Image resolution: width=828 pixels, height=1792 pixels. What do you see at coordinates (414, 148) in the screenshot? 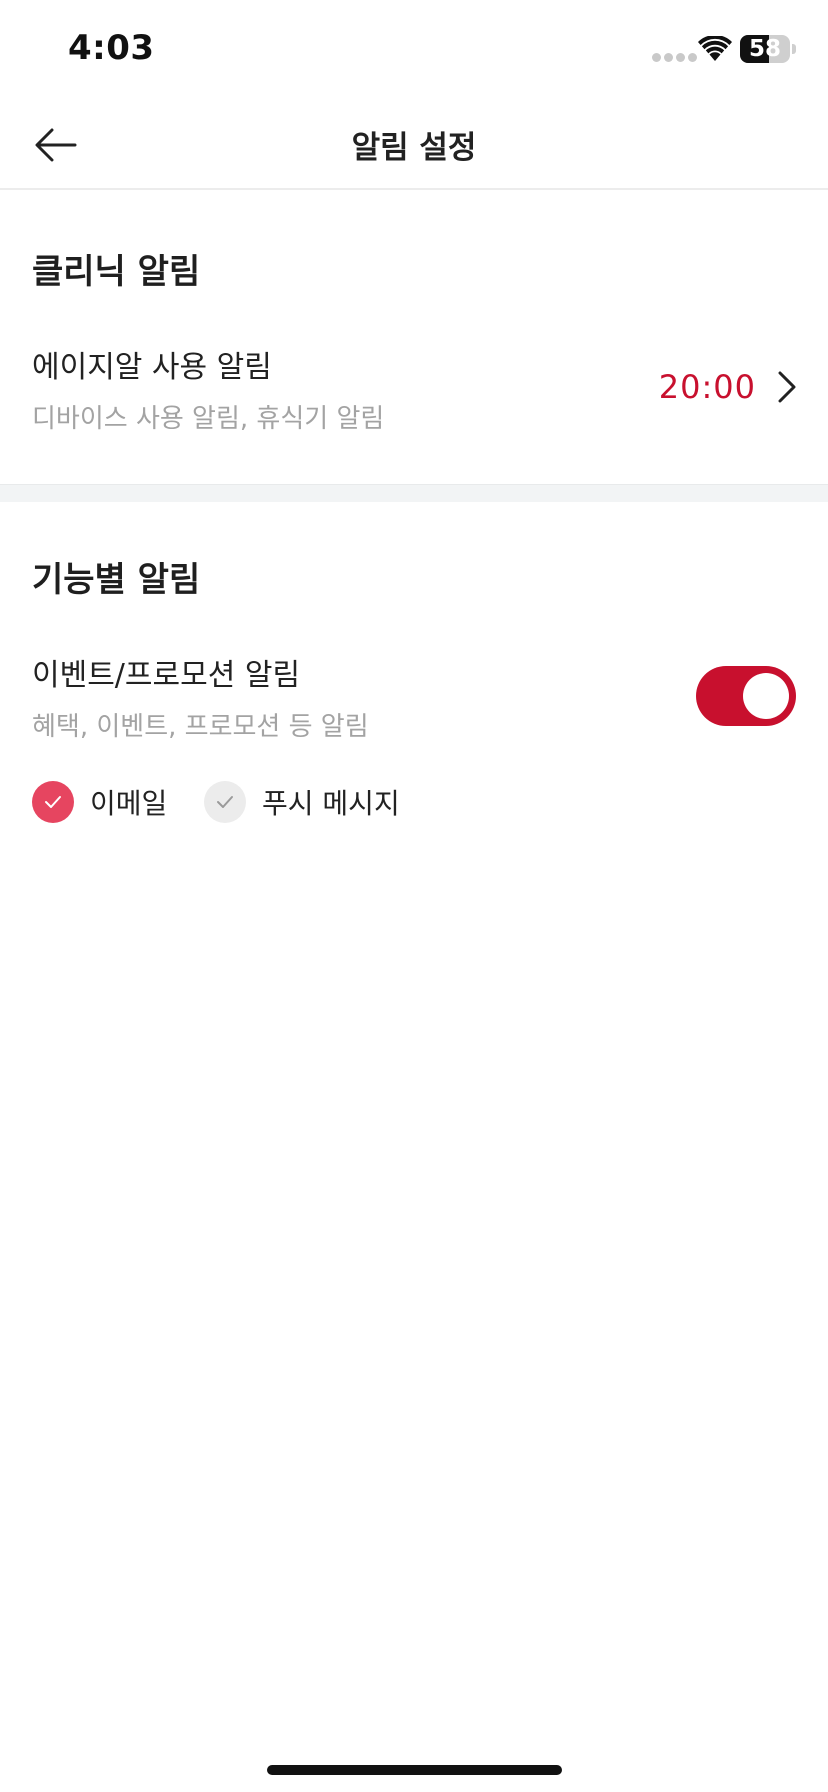
I see `page-title: 알림 설정` at bounding box center [414, 148].